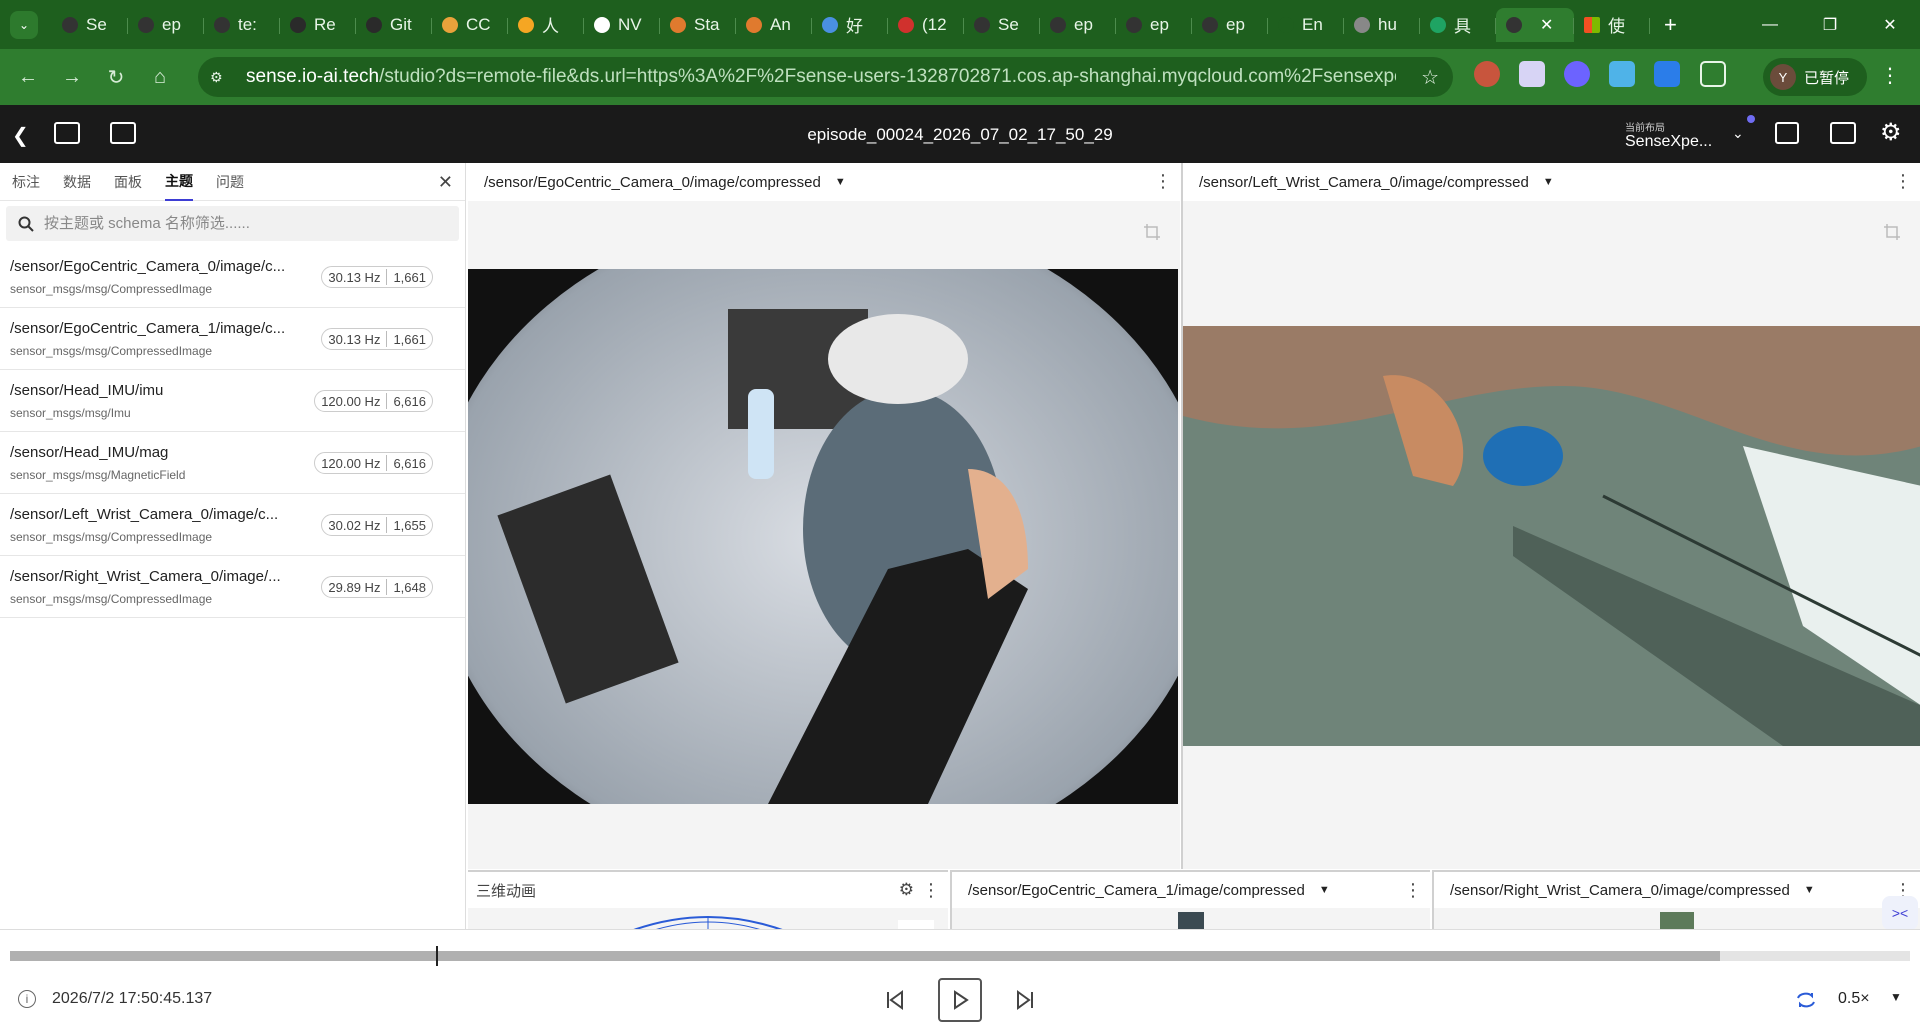 The image size is (1920, 1030). Describe the element at coordinates (698, 25) in the screenshot. I see `browser-tab: Sta` at that location.